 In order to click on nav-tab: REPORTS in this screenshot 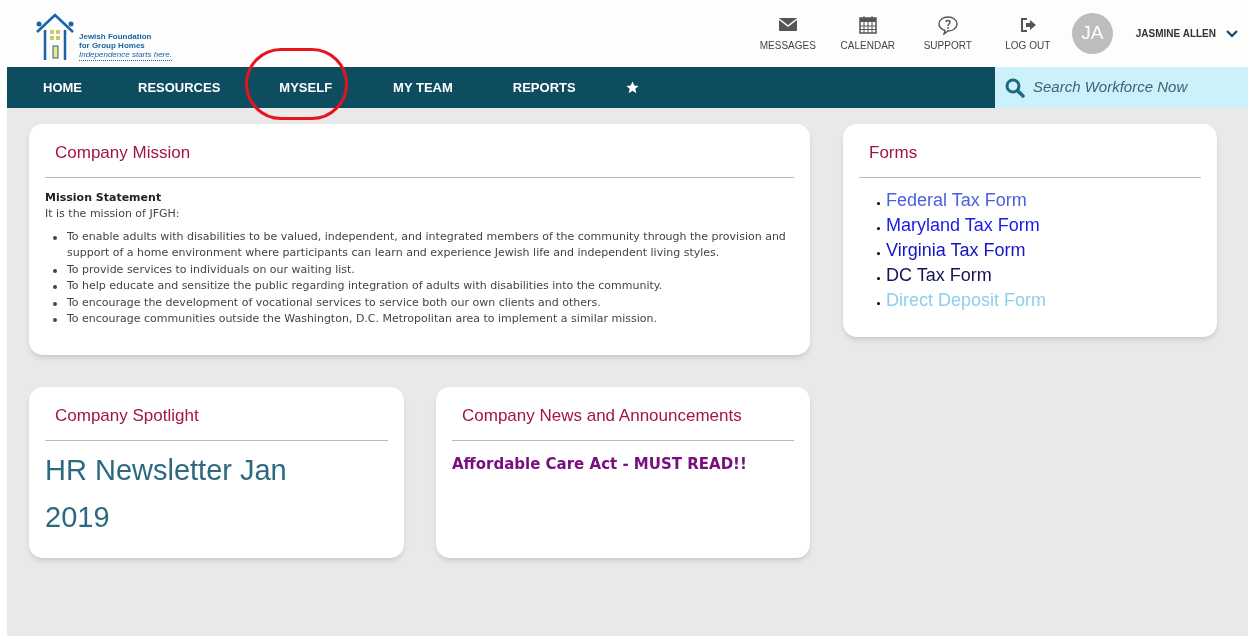, I will do `click(544, 87)`.